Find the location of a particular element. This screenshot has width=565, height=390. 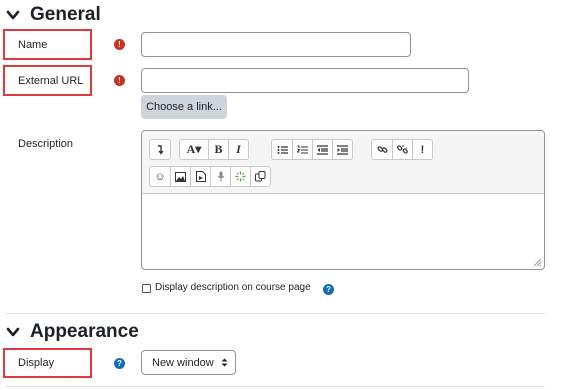

toolbar-group-links: ! is located at coordinates (402, 149).